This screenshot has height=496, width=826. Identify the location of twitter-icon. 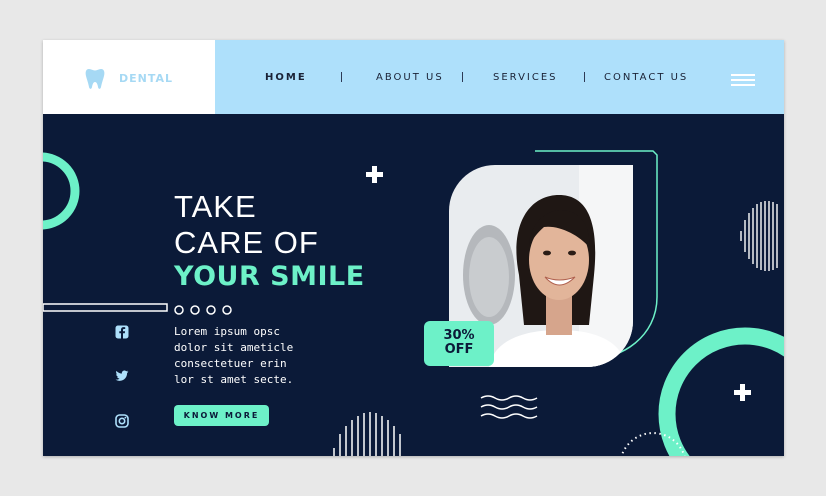
(122, 376).